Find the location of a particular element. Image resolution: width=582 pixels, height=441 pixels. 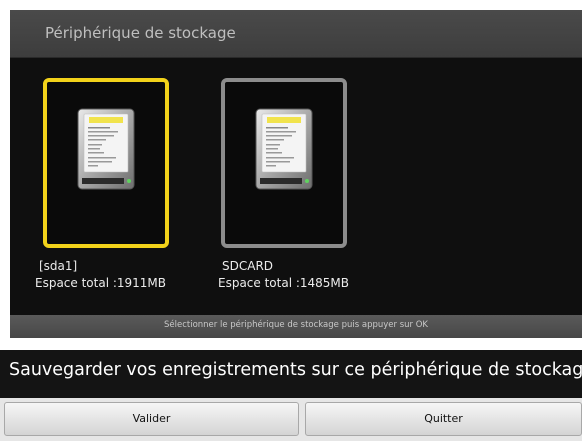

device-info-sdcard: SDCARD Espace total :1485MB is located at coordinates (283, 275).